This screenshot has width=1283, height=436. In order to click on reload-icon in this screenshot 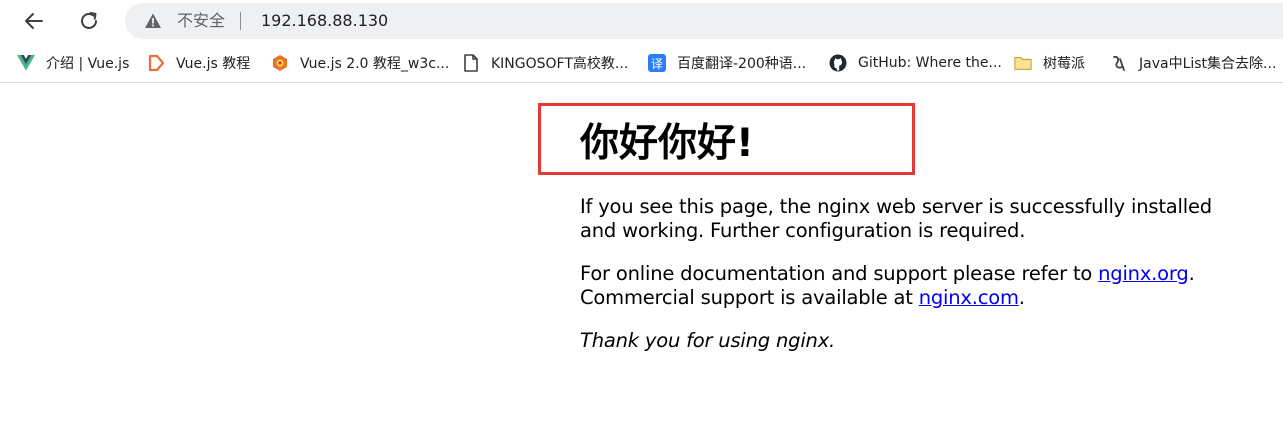, I will do `click(89, 20)`.